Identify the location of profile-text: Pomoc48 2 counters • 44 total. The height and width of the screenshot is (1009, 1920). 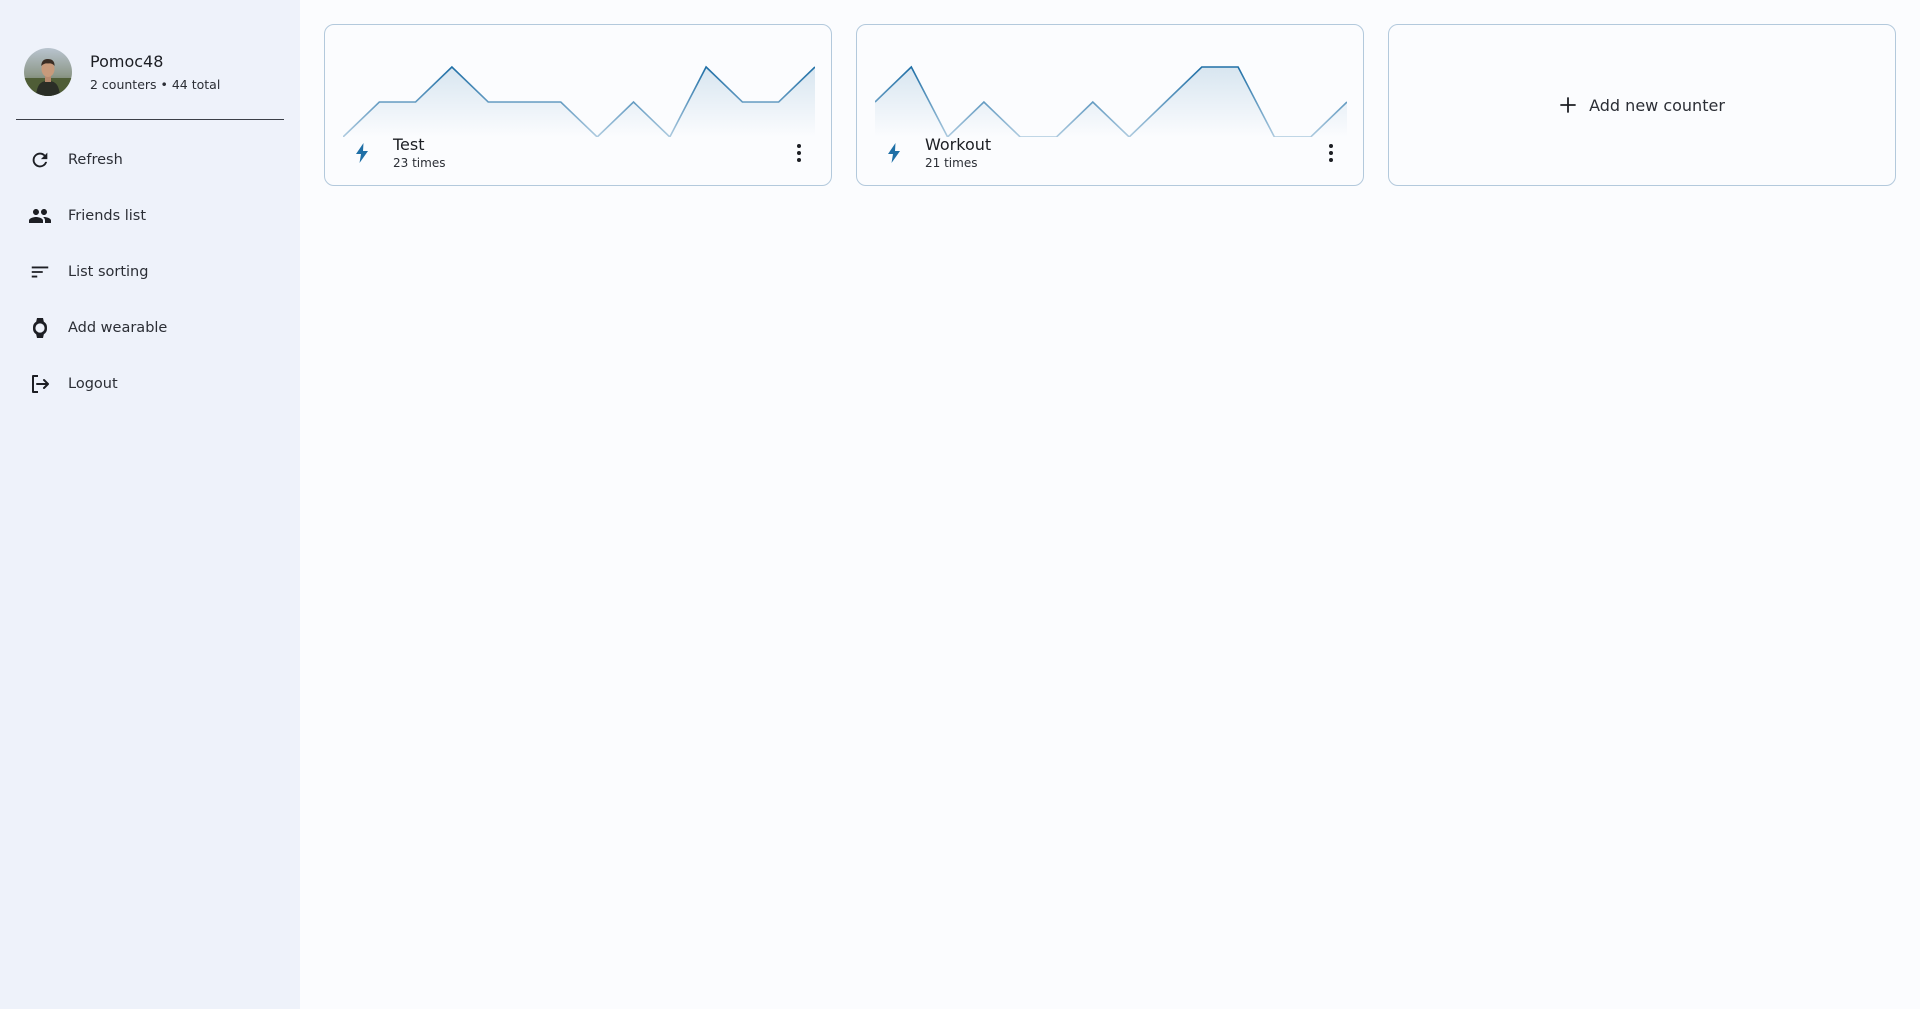
(155, 72).